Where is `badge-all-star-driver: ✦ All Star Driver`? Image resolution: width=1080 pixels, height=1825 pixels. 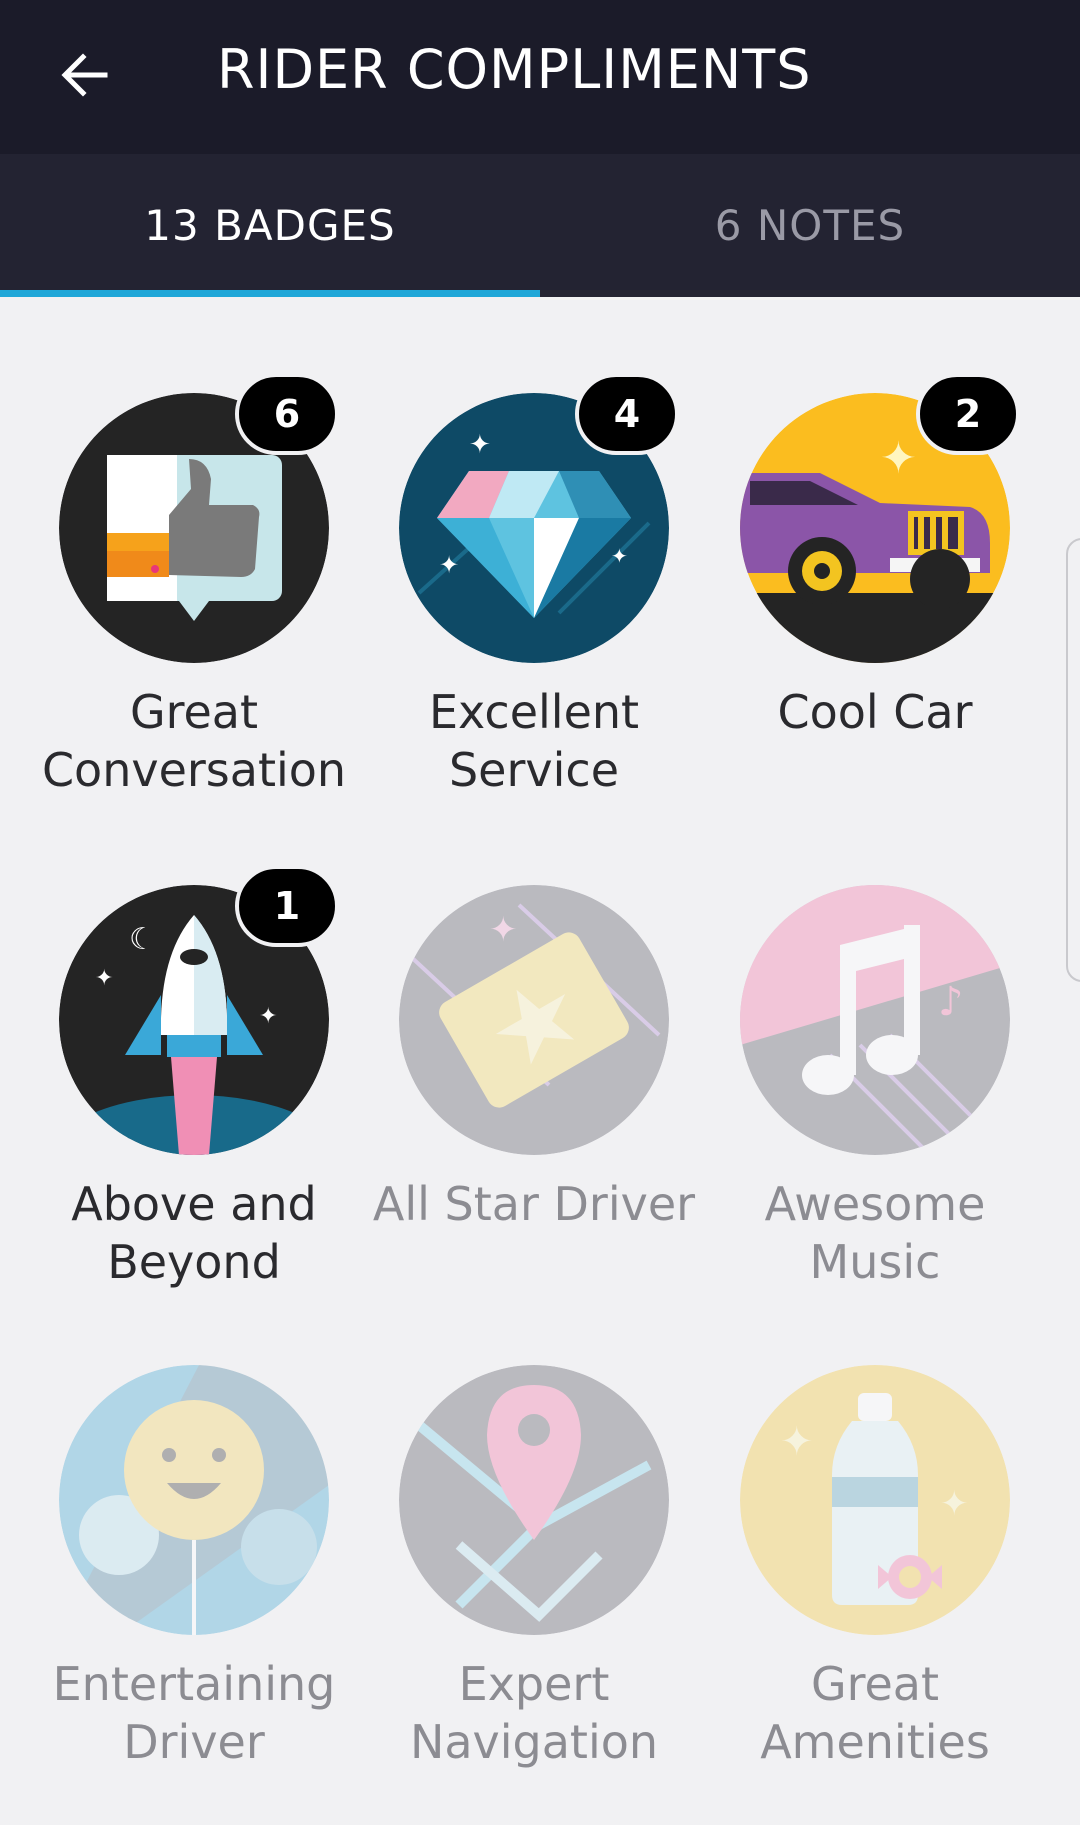 badge-all-star-driver: ✦ All Star Driver is located at coordinates (521, 1115).